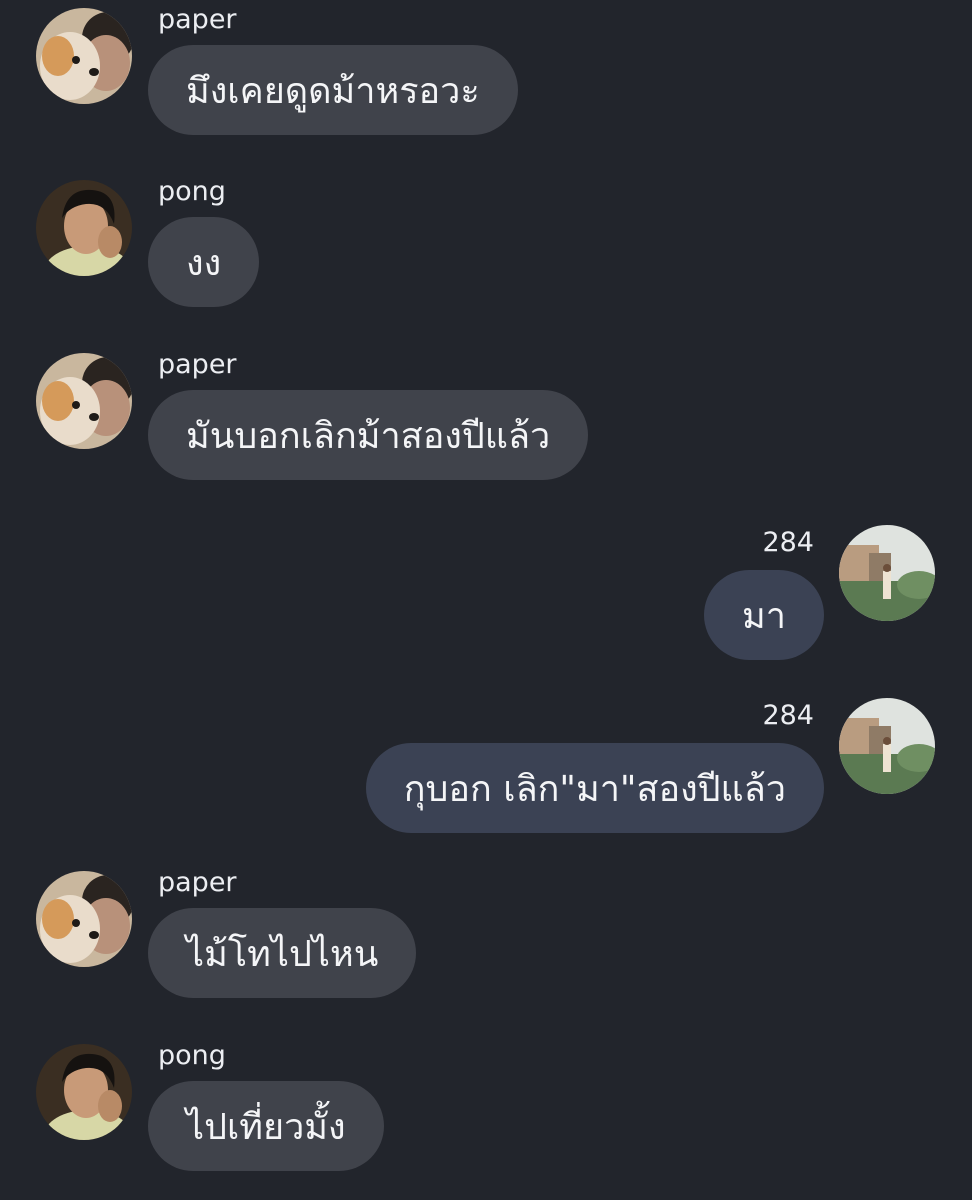 This screenshot has height=1200, width=972. Describe the element at coordinates (266, 1126) in the screenshot. I see `message-bubble: ไปเที่ยวมั้ง` at that location.